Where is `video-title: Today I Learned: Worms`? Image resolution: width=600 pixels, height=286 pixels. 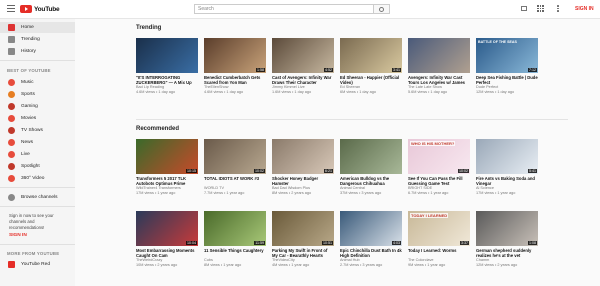
video-title: Today I Learned: Worms is located at coordinates (439, 253).